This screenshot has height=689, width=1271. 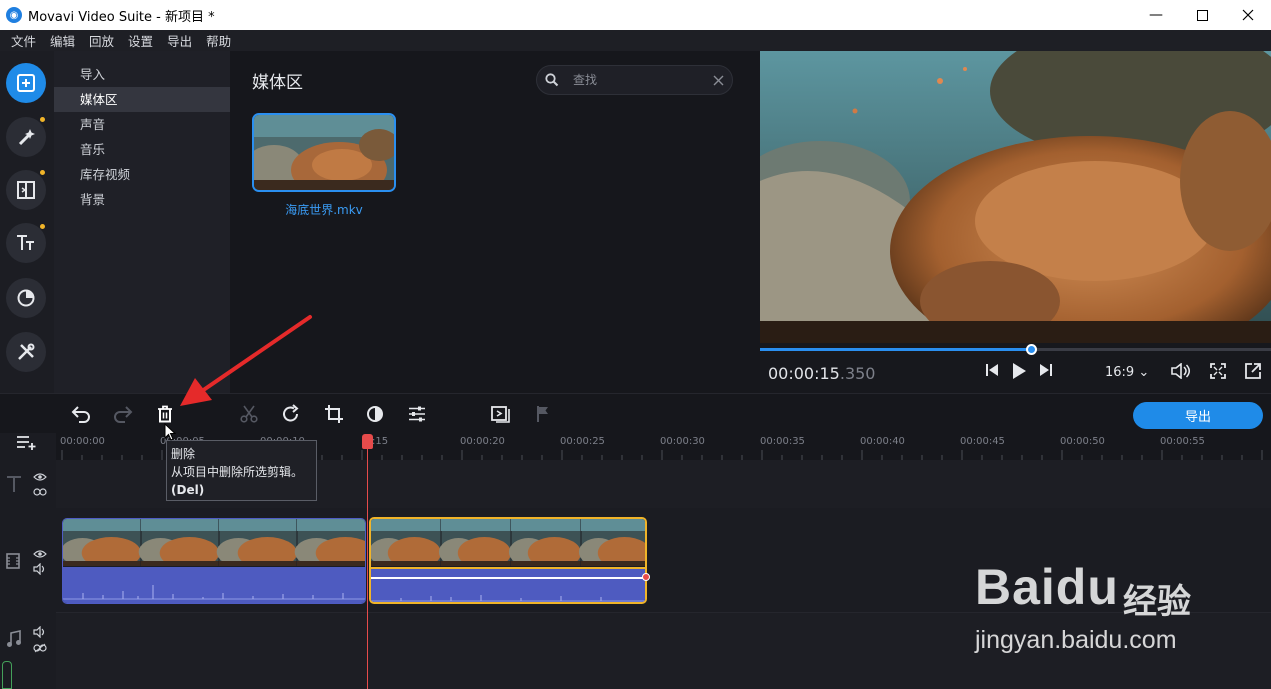 What do you see at coordinates (183, 454) in the screenshot?
I see `tooltip-title: 删除` at bounding box center [183, 454].